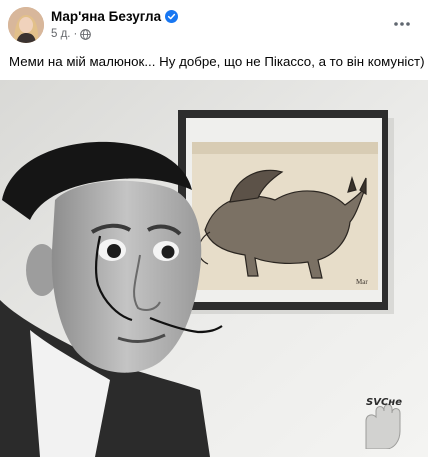 The width and height of the screenshot is (428, 457). I want to click on more-options-button, so click(402, 24).